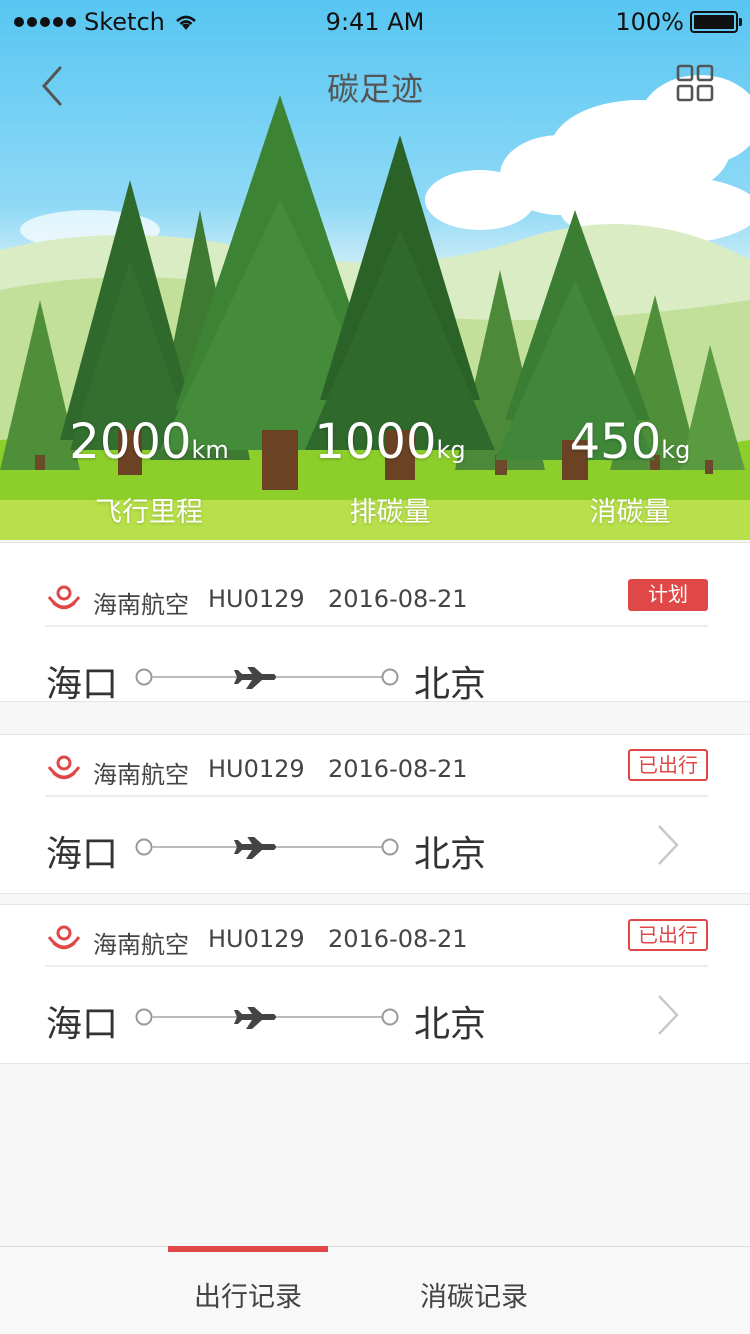 Image resolution: width=750 pixels, height=1334 pixels. What do you see at coordinates (668, 595) in the screenshot?
I see `status-badge: 计划` at bounding box center [668, 595].